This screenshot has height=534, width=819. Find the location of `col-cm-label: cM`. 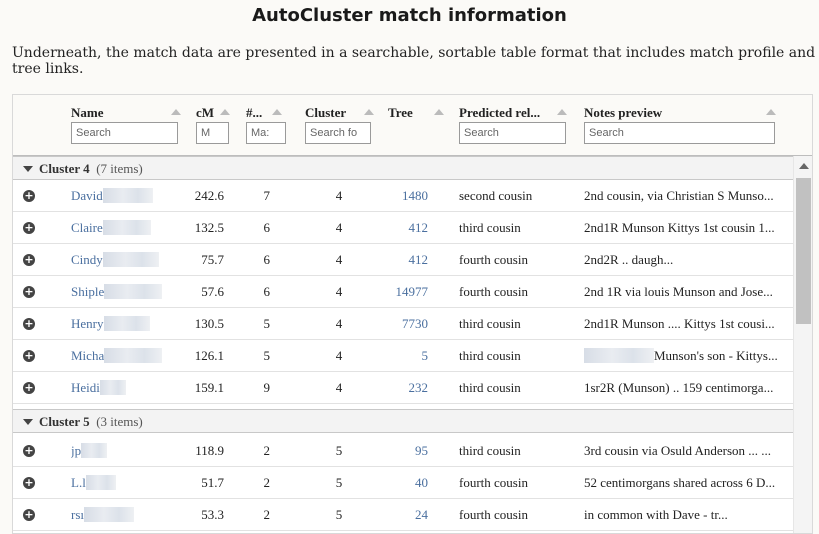

col-cm-label: cM is located at coordinates (205, 112).